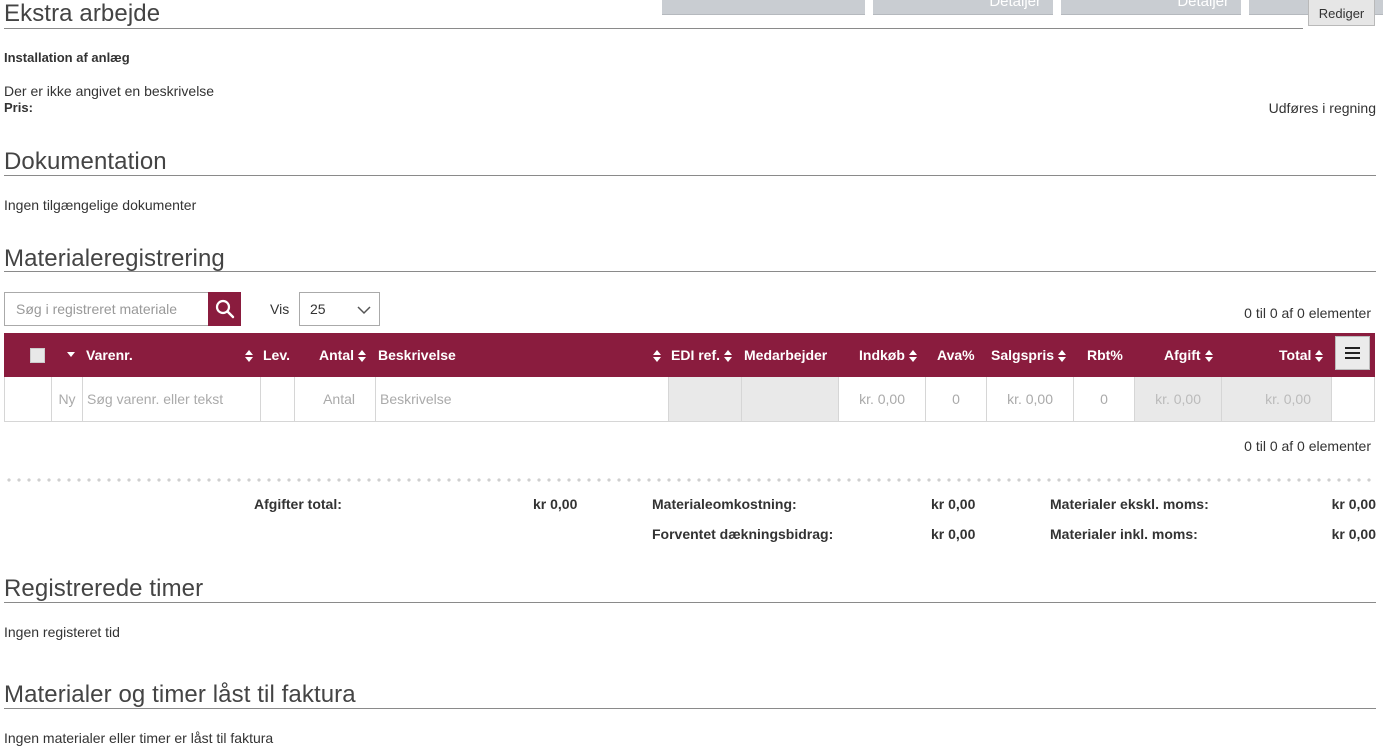  Describe the element at coordinates (172, 399) in the screenshot. I see `varenr-input: Søg varenr. eller tekst` at that location.